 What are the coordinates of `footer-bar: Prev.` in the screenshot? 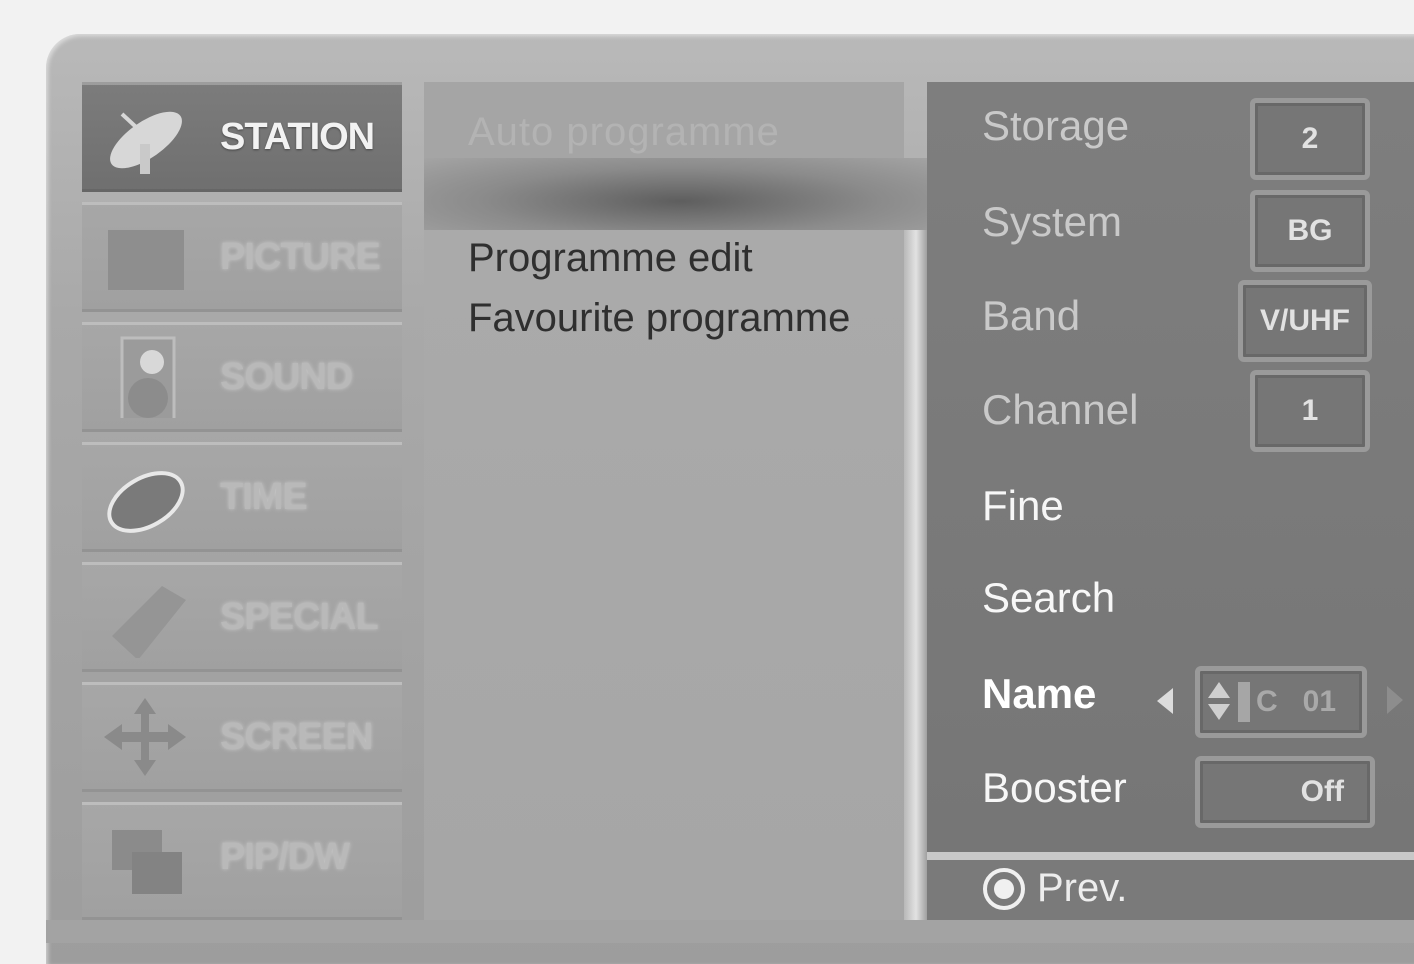 It's located at (1170, 890).